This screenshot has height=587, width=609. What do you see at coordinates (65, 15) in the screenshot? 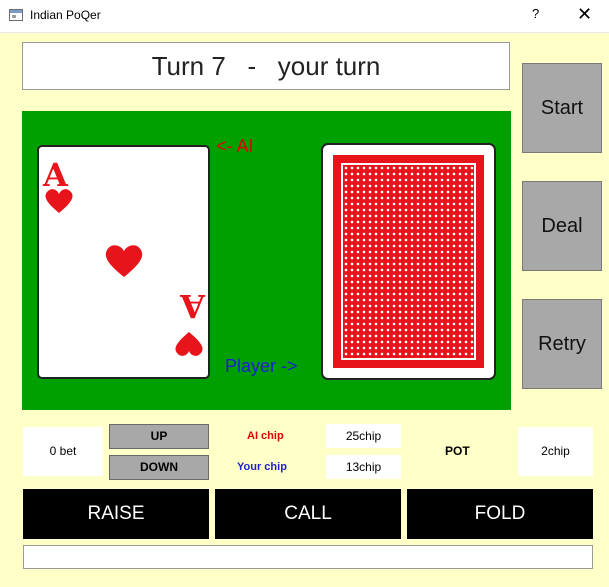
I see `window-title: Indian PoQer` at bounding box center [65, 15].